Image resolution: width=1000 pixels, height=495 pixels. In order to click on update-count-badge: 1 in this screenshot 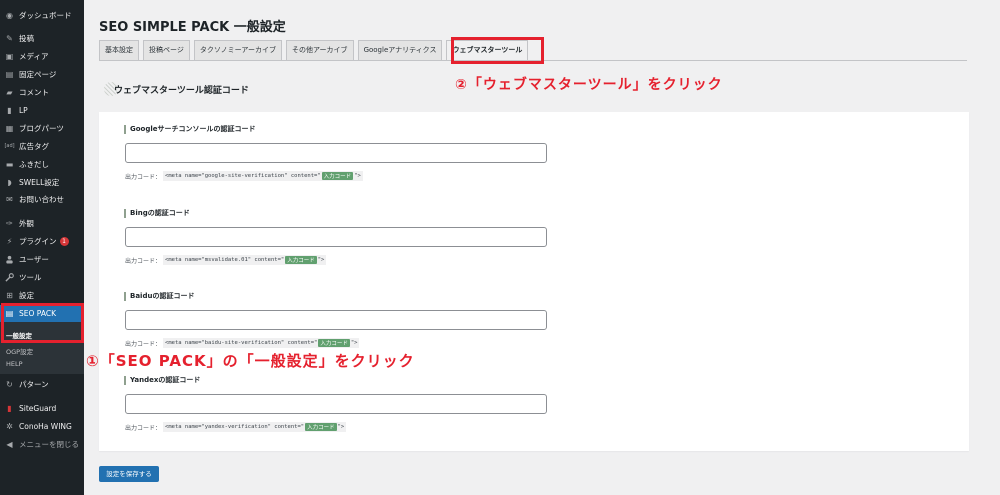, I will do `click(64, 241)`.